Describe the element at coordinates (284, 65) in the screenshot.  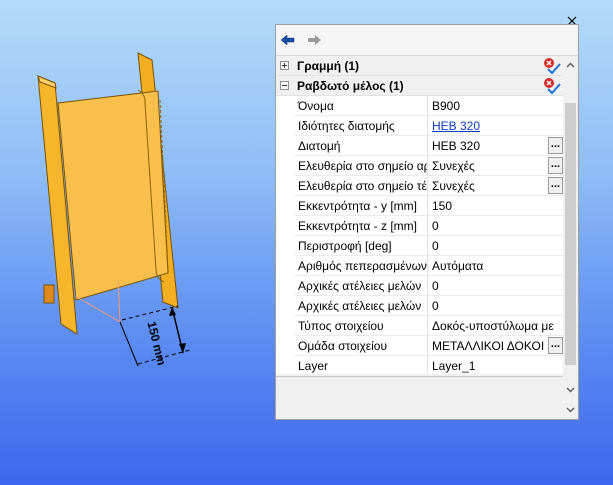
I see `expand-icon` at that location.